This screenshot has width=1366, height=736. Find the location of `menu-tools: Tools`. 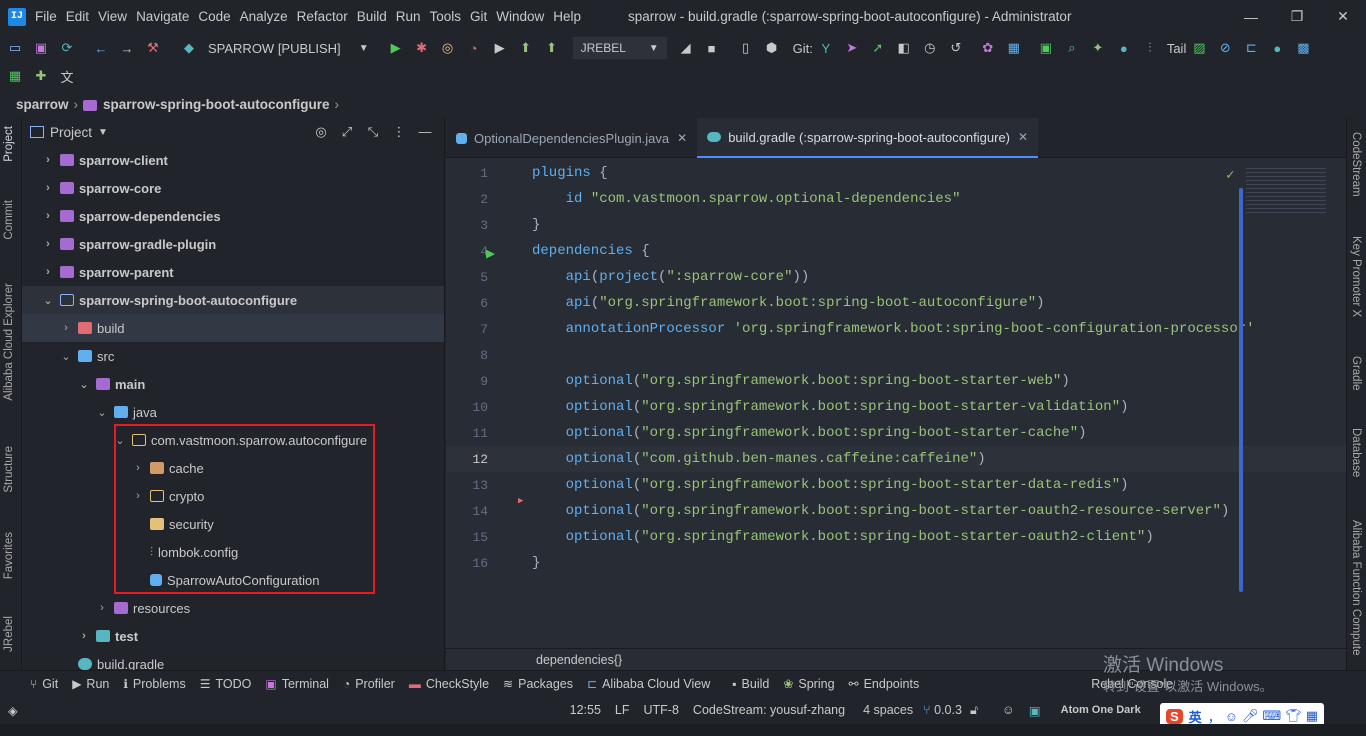

menu-tools: Tools is located at coordinates (446, 16).